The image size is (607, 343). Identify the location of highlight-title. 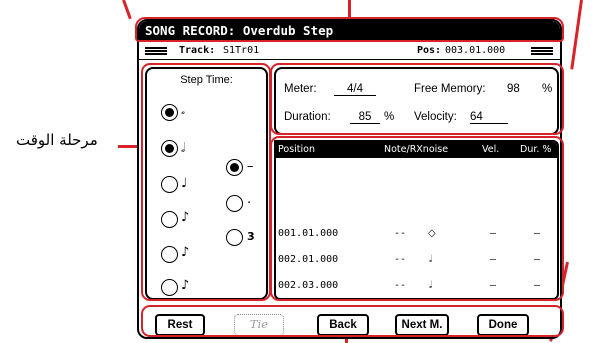
(349, 29).